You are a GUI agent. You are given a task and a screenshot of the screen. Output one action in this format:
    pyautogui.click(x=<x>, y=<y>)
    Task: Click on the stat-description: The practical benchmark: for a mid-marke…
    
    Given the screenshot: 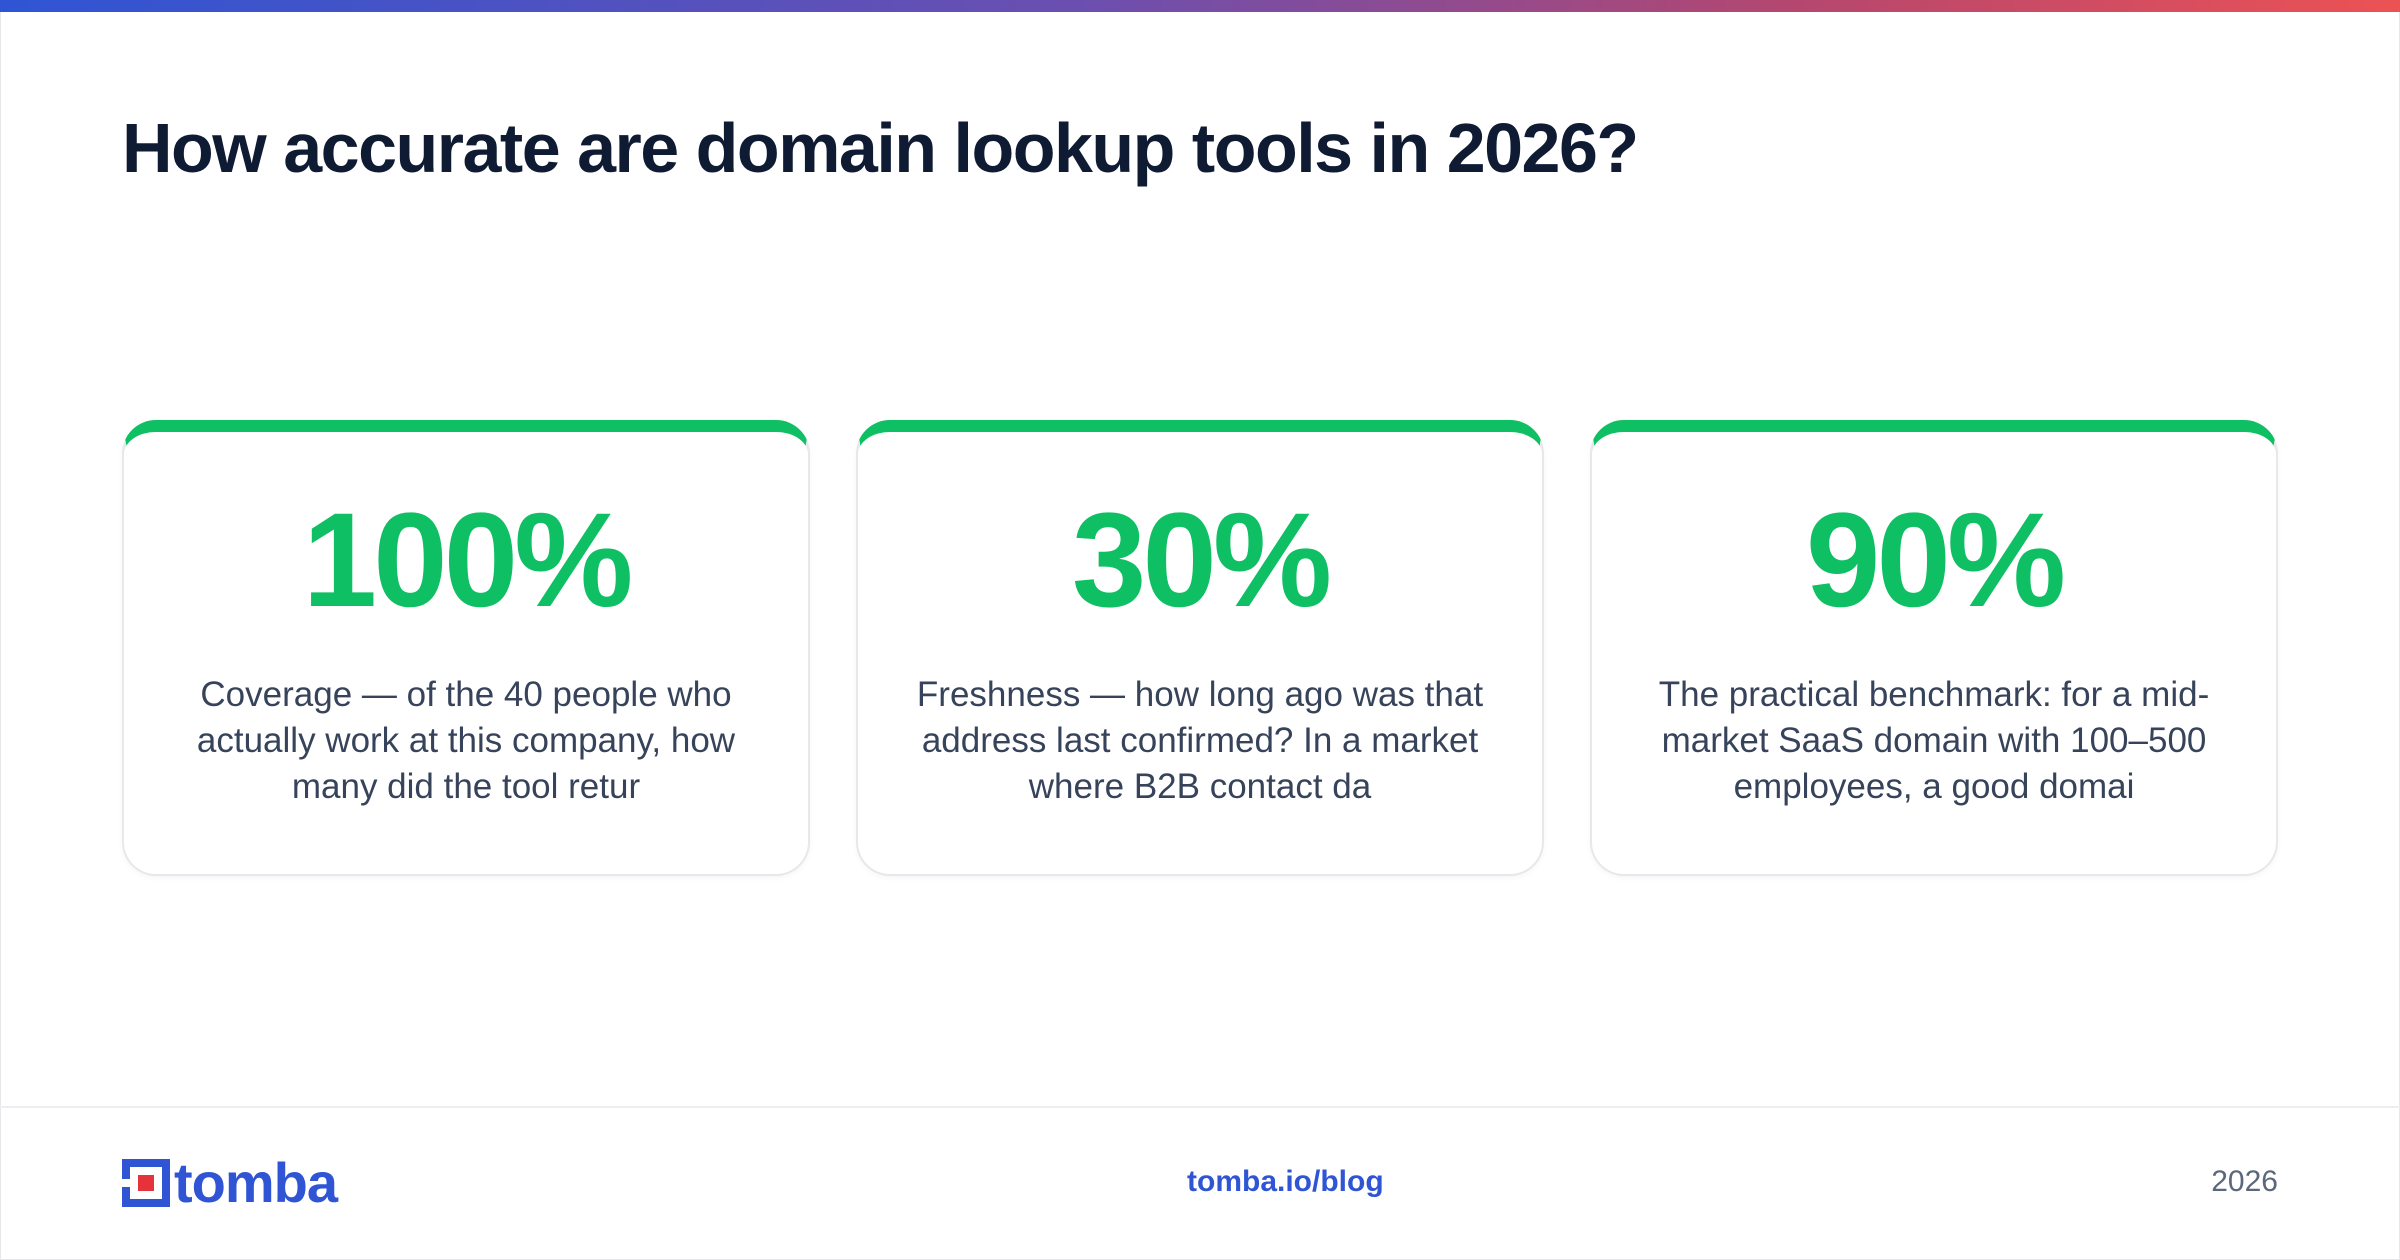 What is the action you would take?
    pyautogui.click(x=1934, y=740)
    